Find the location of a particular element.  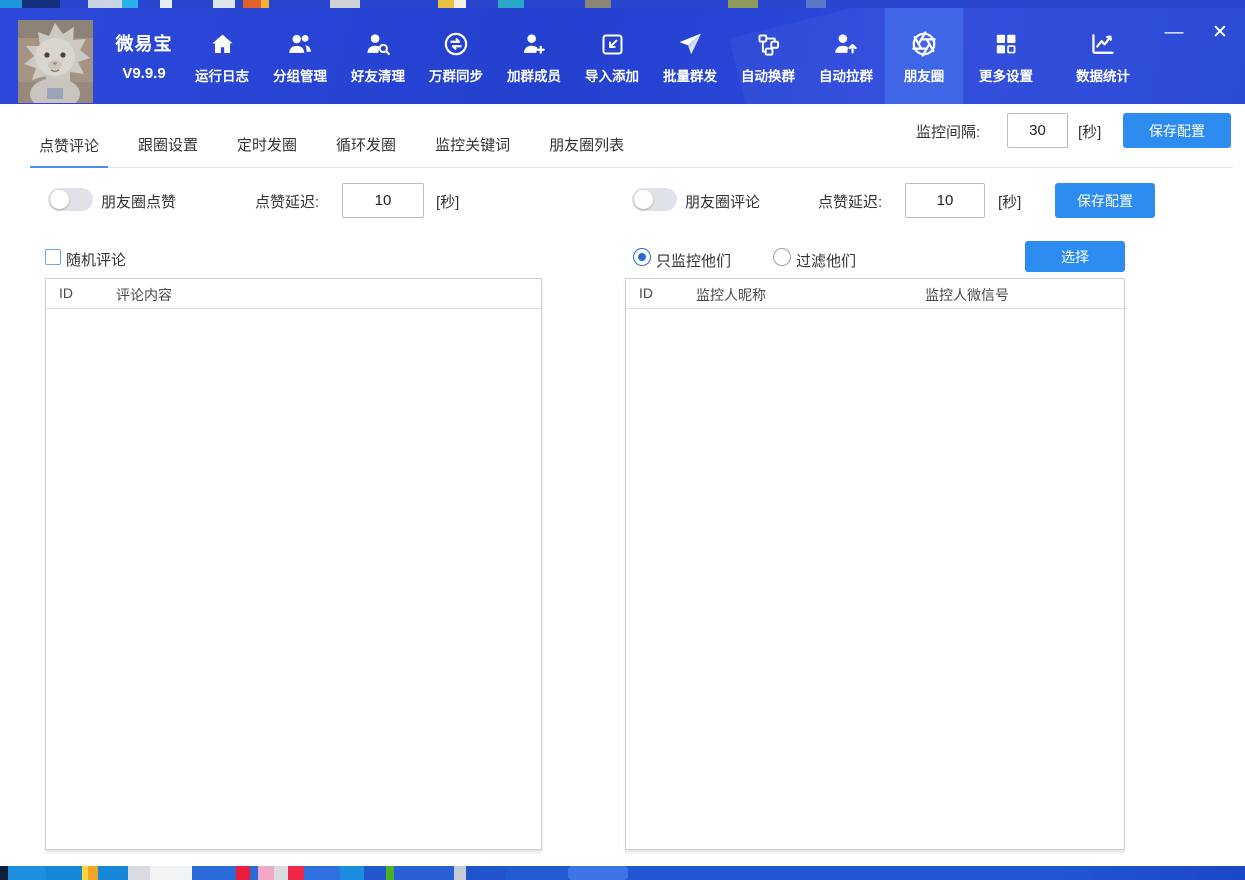

like-delay-unit: [秒] is located at coordinates (448, 202).